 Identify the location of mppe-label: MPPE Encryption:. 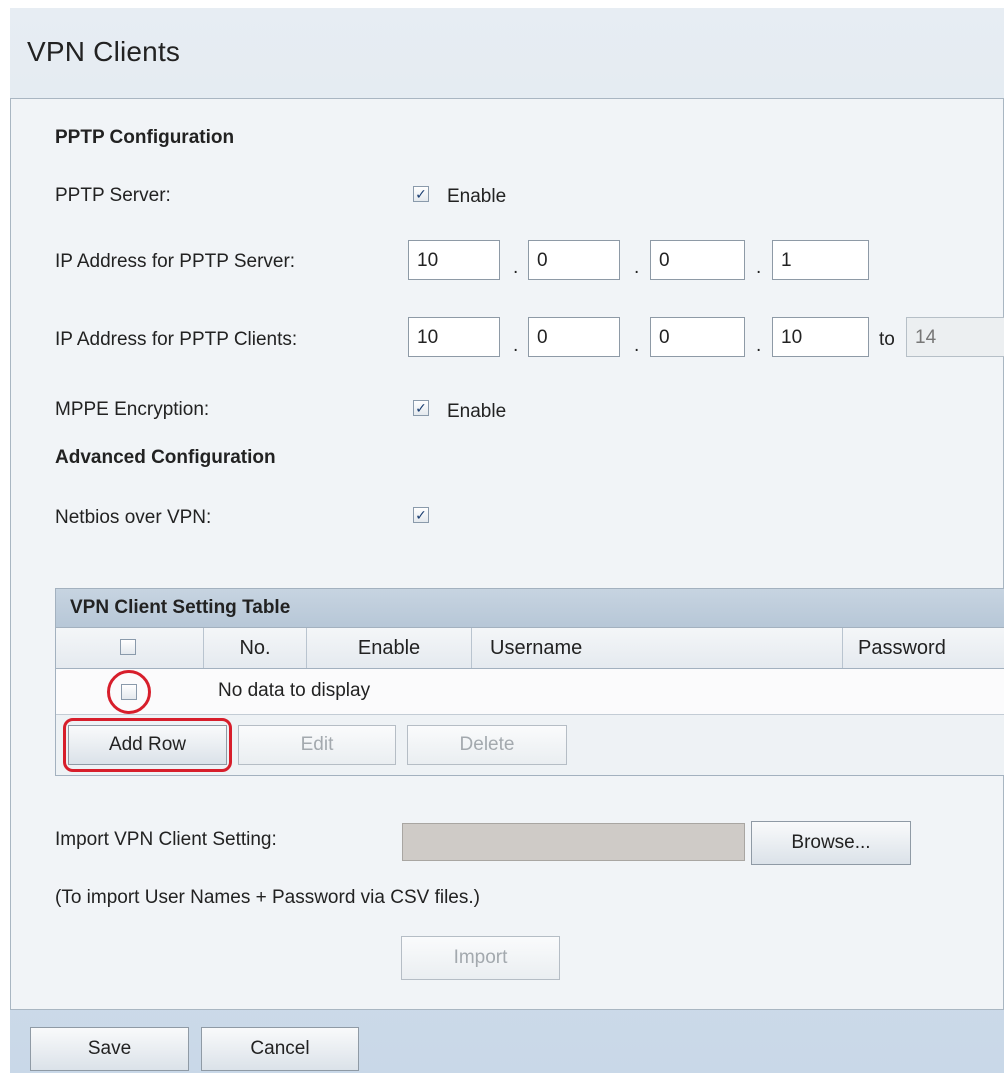
(132, 409).